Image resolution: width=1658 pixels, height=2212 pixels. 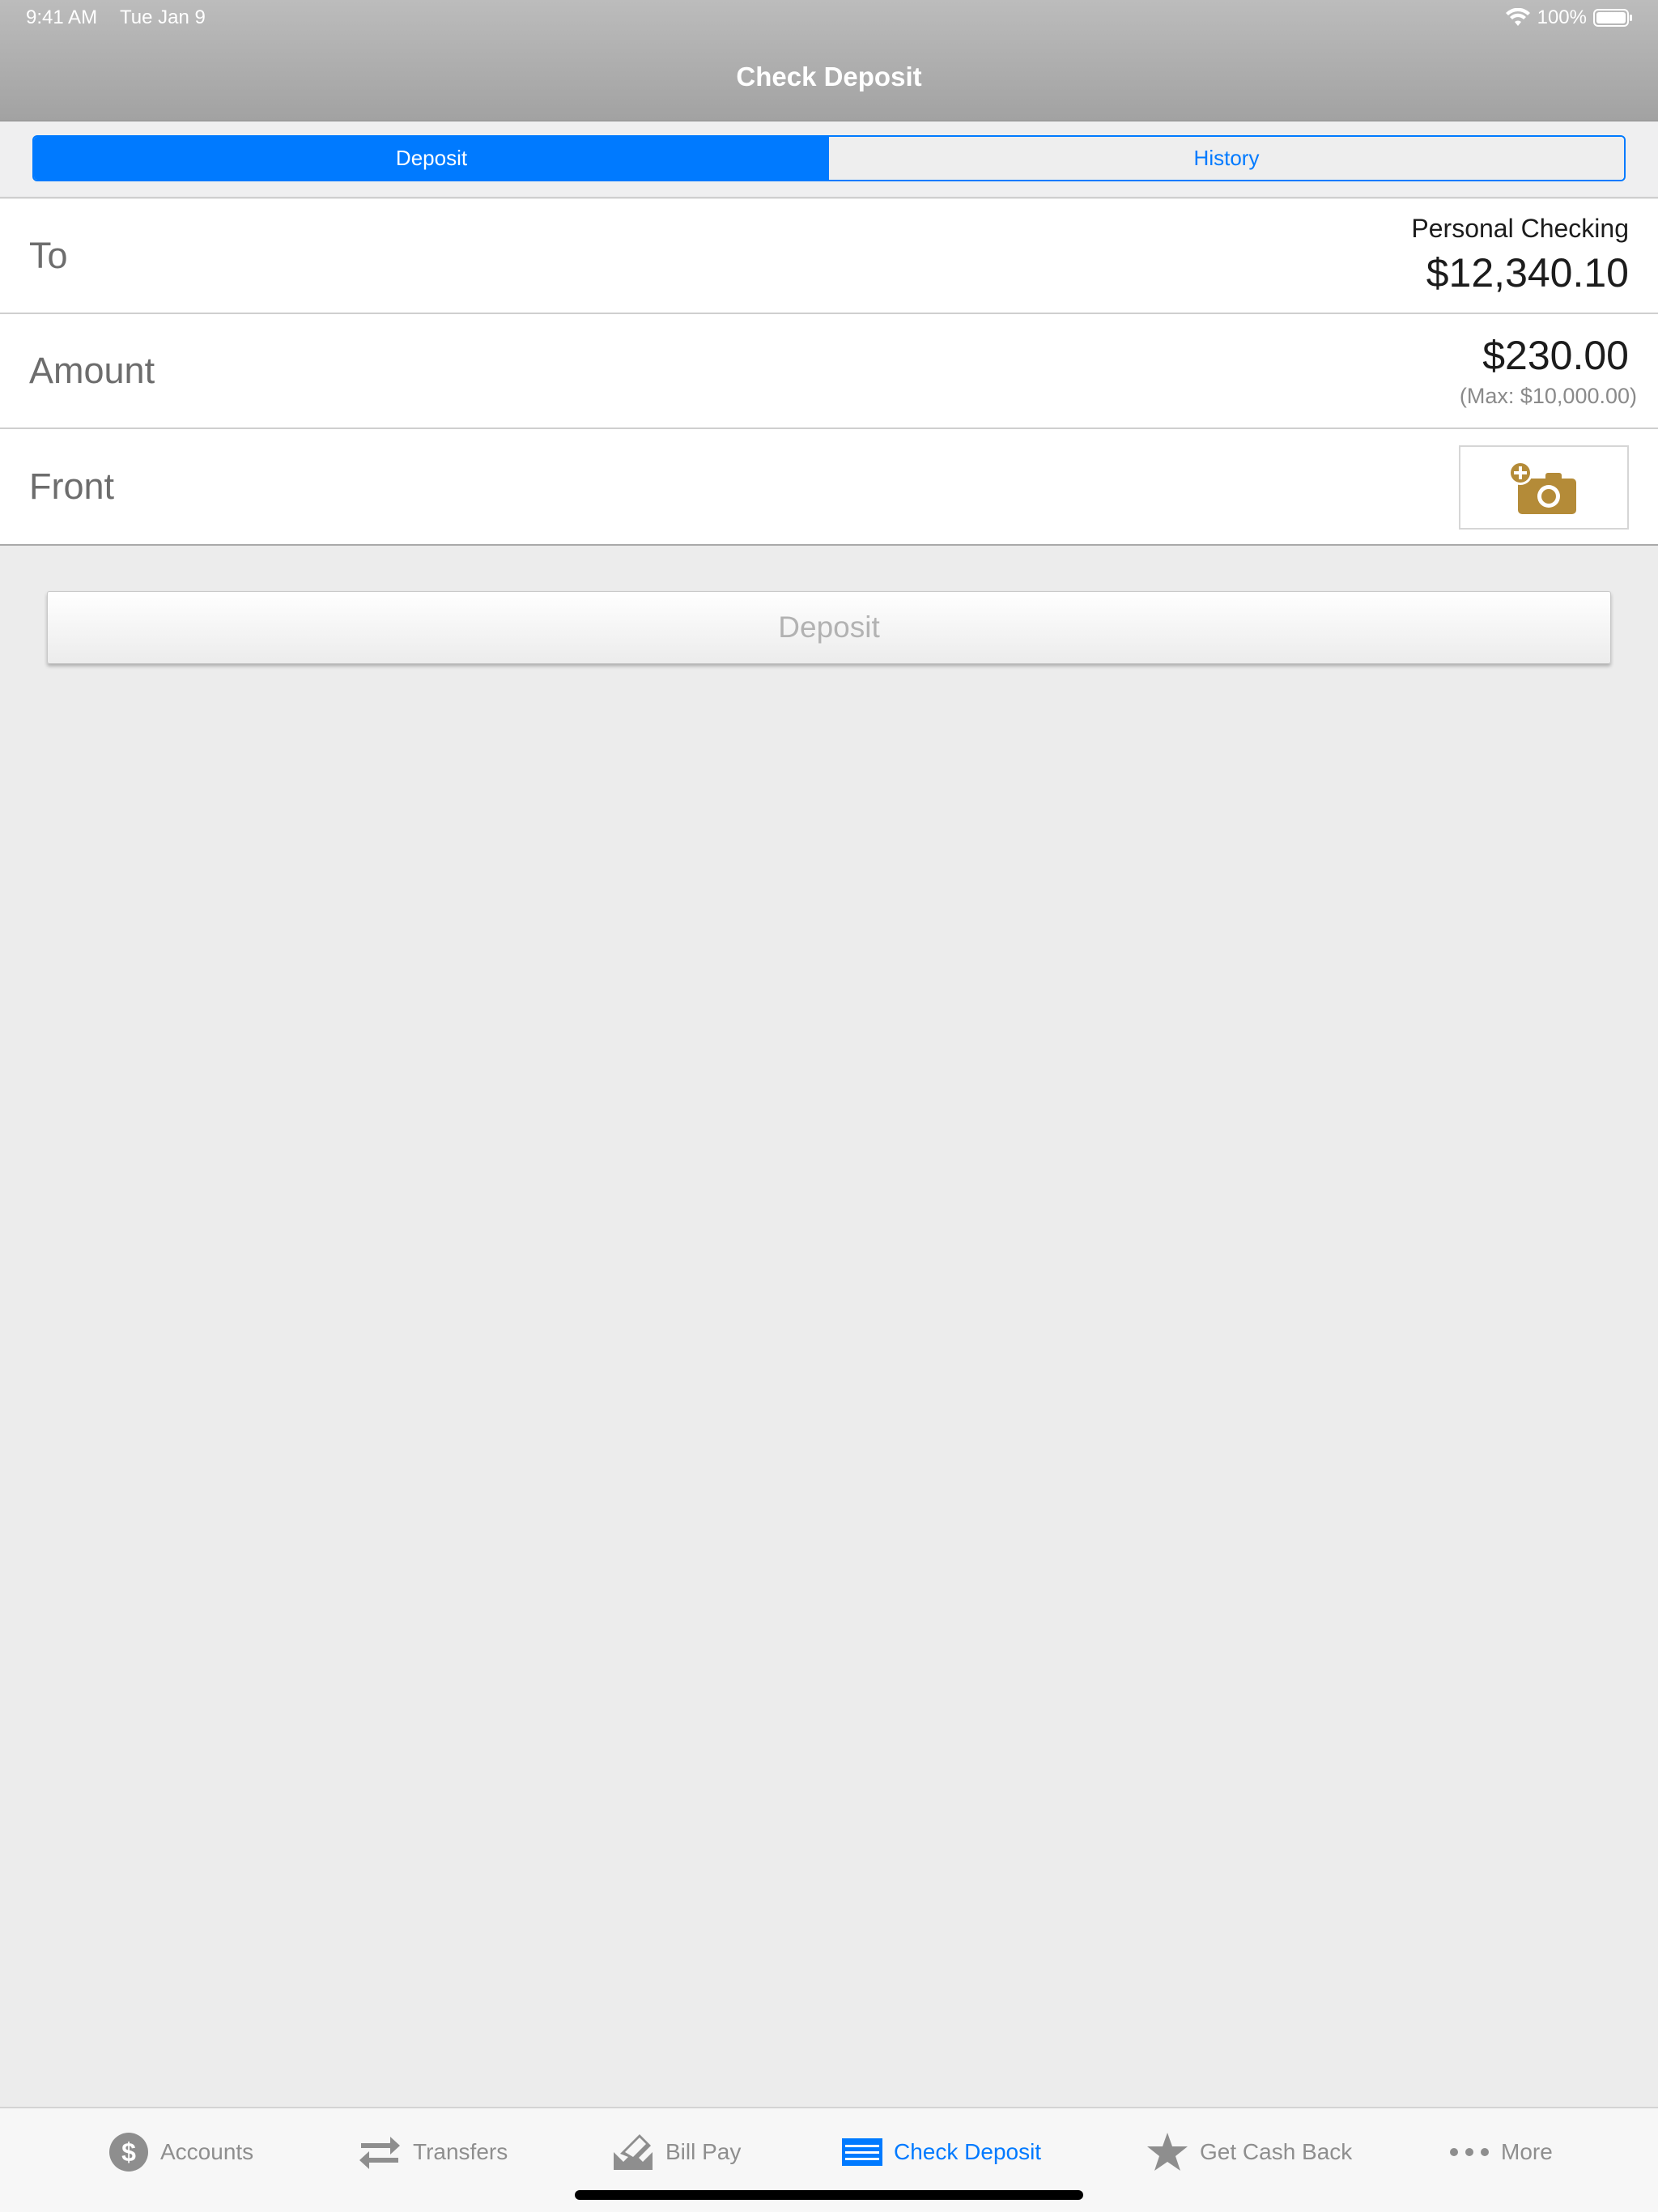 What do you see at coordinates (1527, 2151) in the screenshot?
I see `tab-more-label: More` at bounding box center [1527, 2151].